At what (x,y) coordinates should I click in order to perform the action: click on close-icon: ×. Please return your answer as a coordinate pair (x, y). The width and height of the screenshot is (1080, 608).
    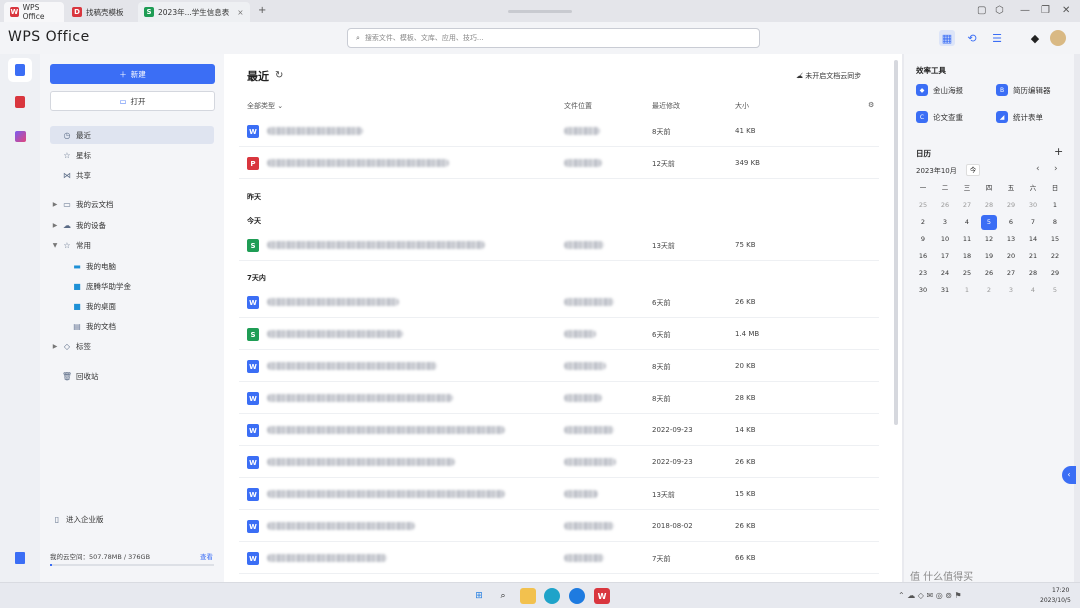
    Looking at the image, I should click on (240, 12).